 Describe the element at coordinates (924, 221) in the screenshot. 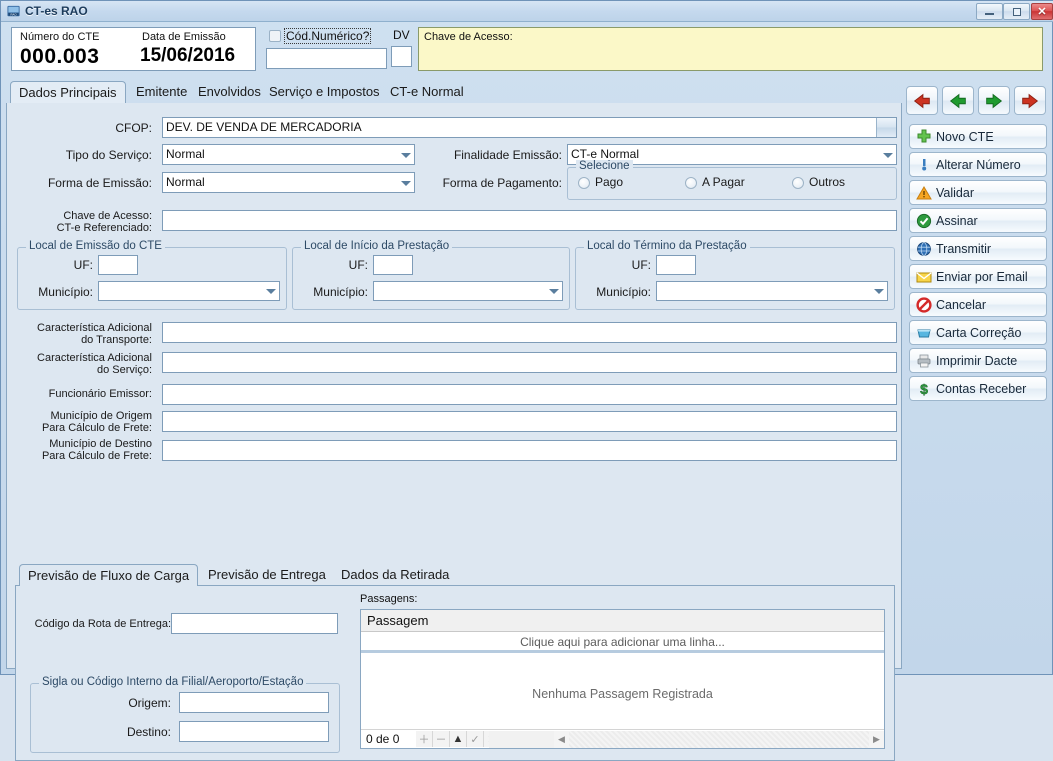

I see `check-circle-icon` at that location.